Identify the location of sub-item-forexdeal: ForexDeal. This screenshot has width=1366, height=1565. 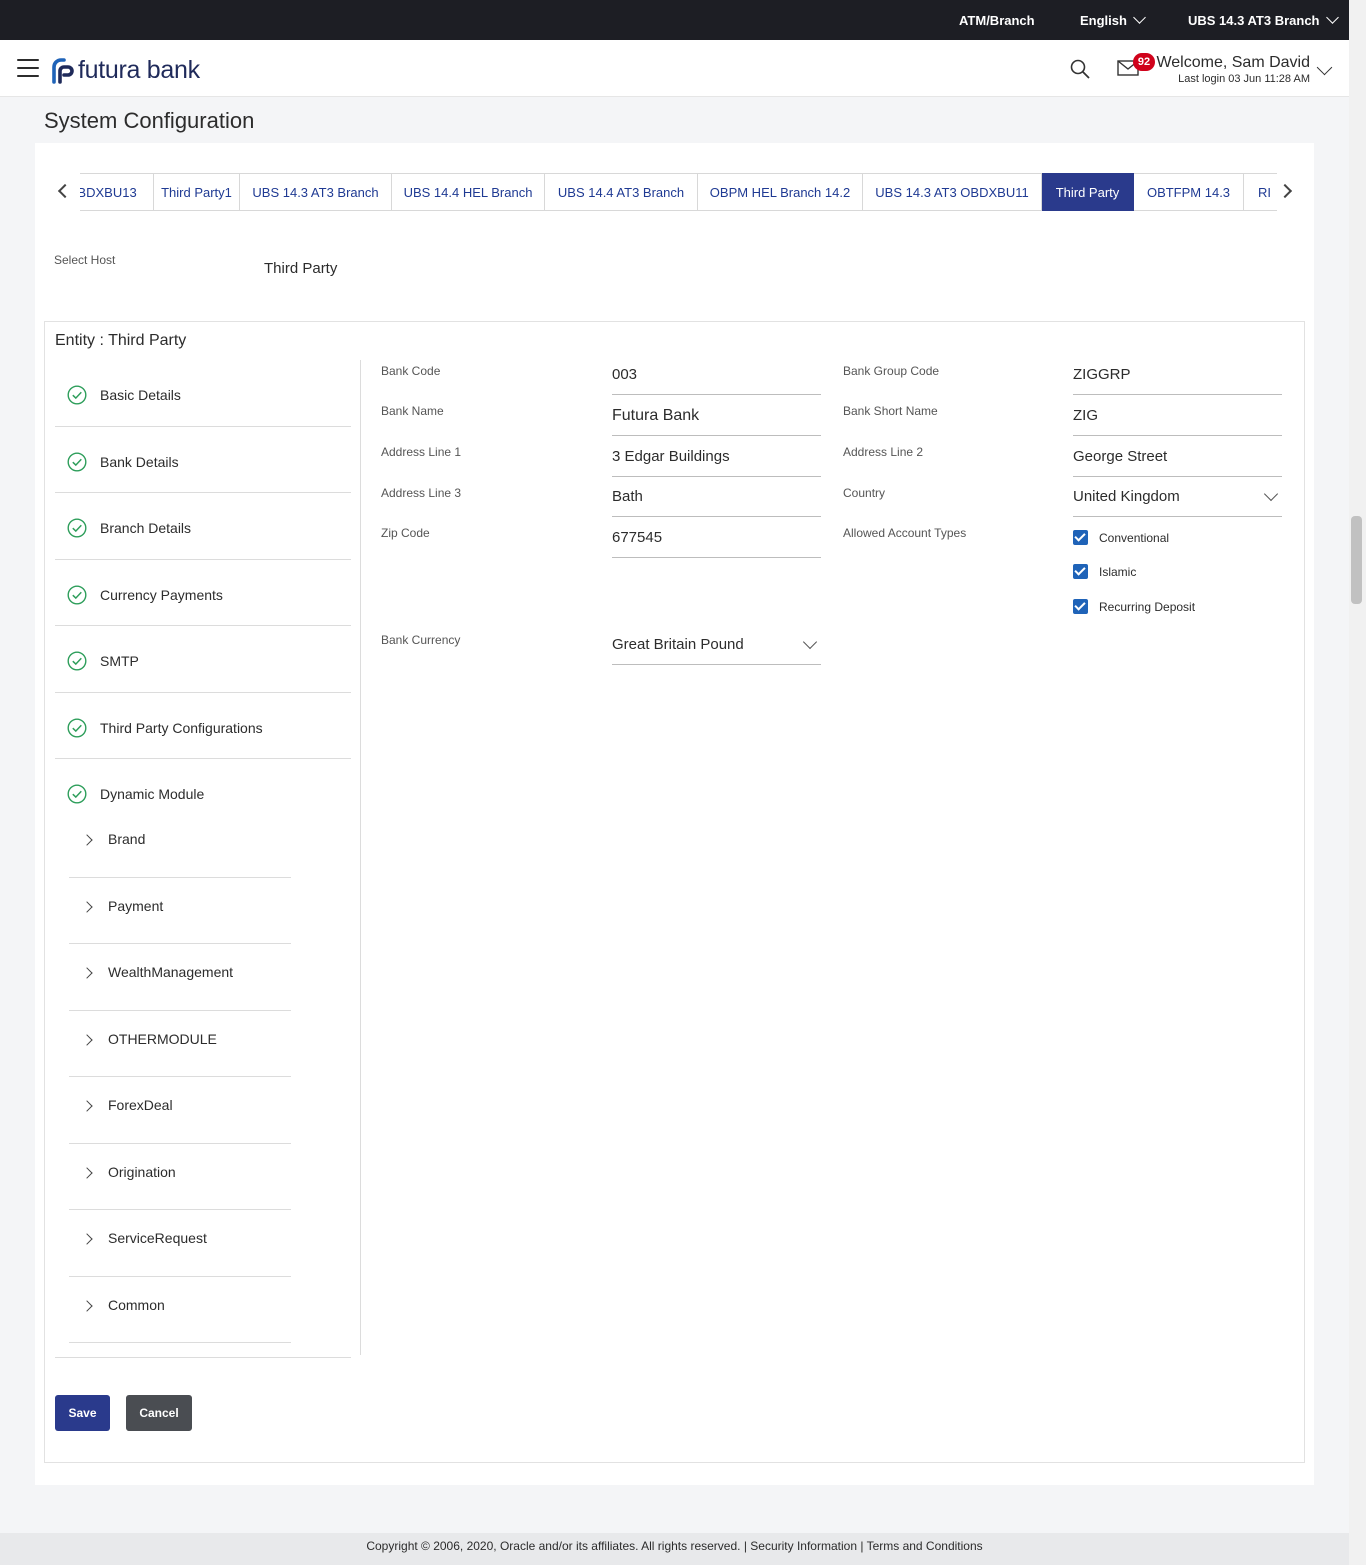
(180, 1110).